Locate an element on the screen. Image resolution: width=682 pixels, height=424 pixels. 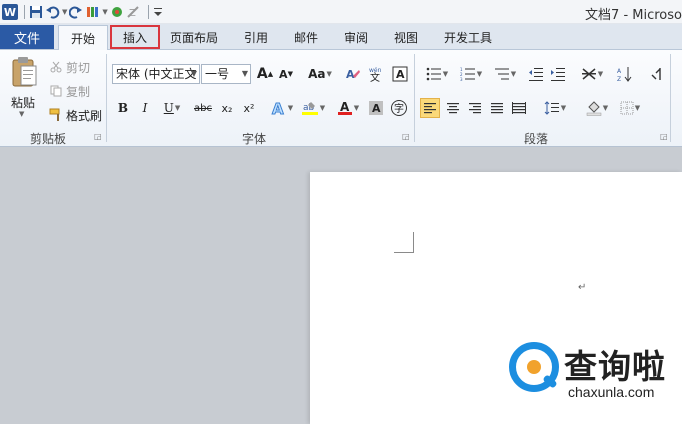
text-effects-icon: A ▼ is located at coordinates (282, 108).